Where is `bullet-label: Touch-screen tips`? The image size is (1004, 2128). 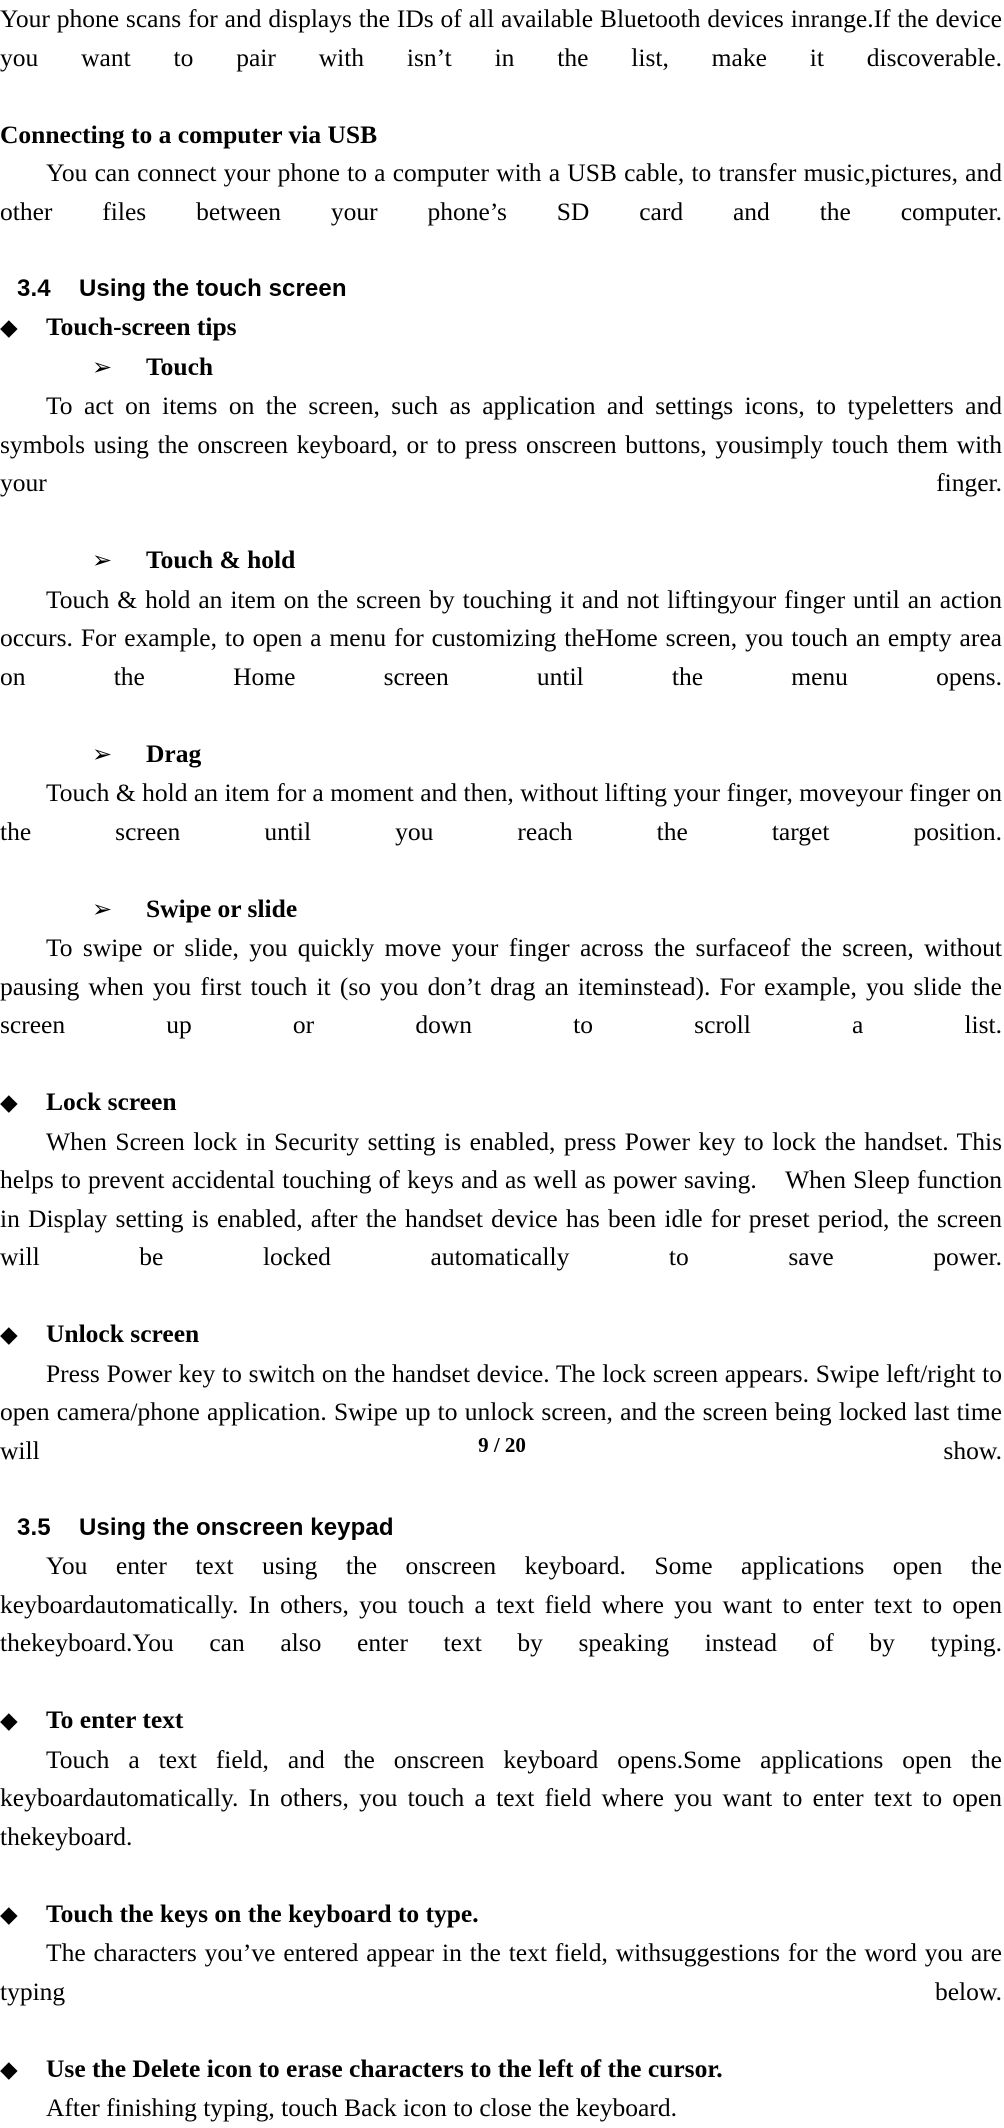
bullet-label: Touch-screen tips is located at coordinates (141, 326).